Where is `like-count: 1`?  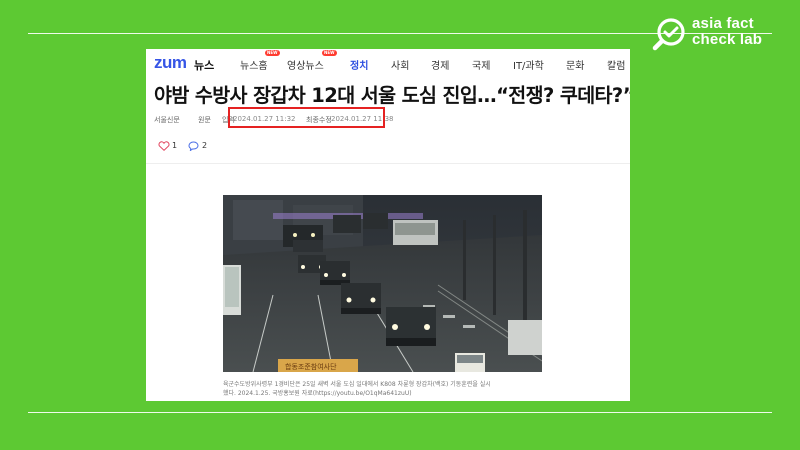
like-count: 1 is located at coordinates (175, 145).